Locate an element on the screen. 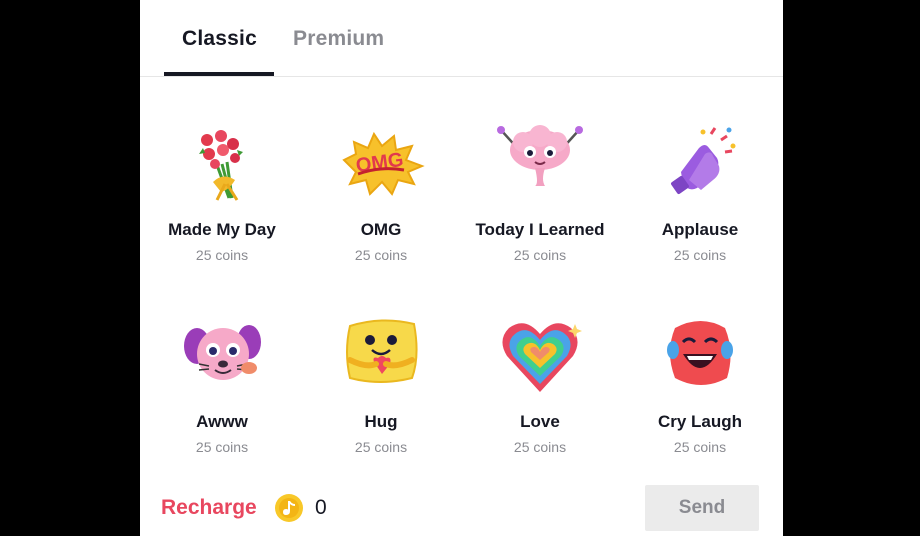 The image size is (920, 536). recharge-link: Recharge is located at coordinates (209, 508).